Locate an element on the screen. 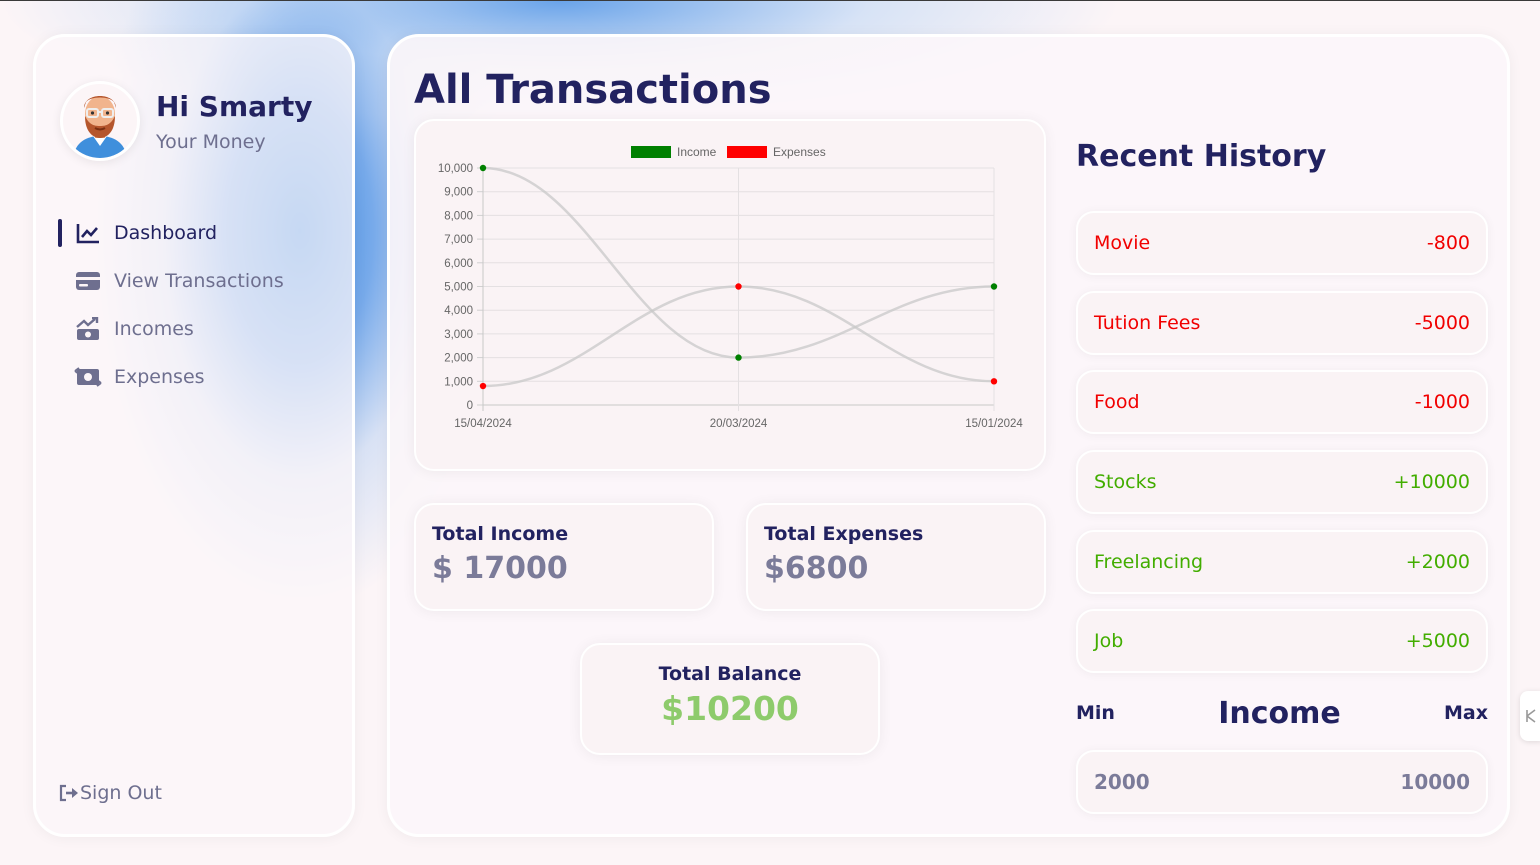 This screenshot has width=1540, height=865. y-tick-label: 4,000 is located at coordinates (458, 311).